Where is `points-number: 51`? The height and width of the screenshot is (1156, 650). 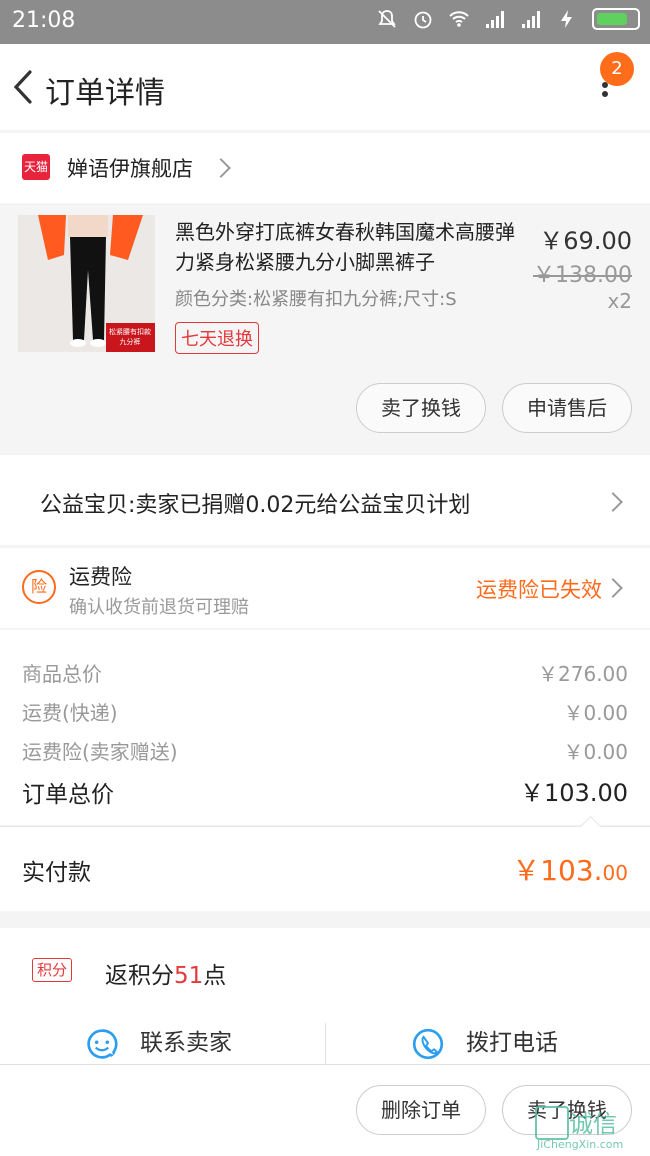
points-number: 51 is located at coordinates (189, 976).